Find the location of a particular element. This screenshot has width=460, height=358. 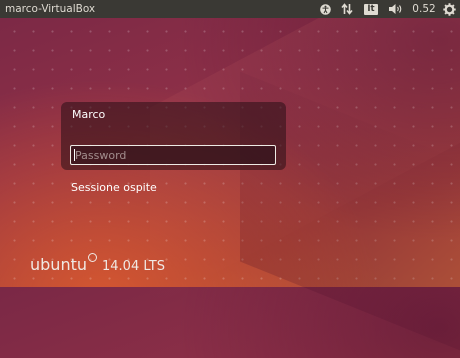

user-name-label: Marco is located at coordinates (88, 114).